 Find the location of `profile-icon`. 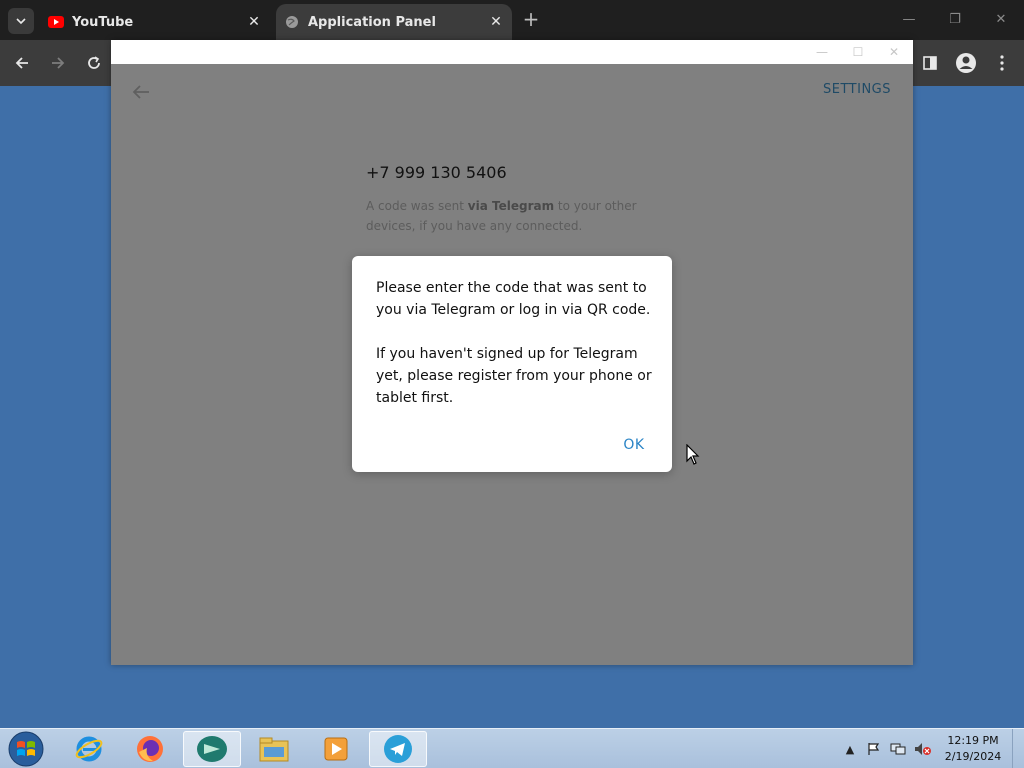

profile-icon is located at coordinates (966, 63).